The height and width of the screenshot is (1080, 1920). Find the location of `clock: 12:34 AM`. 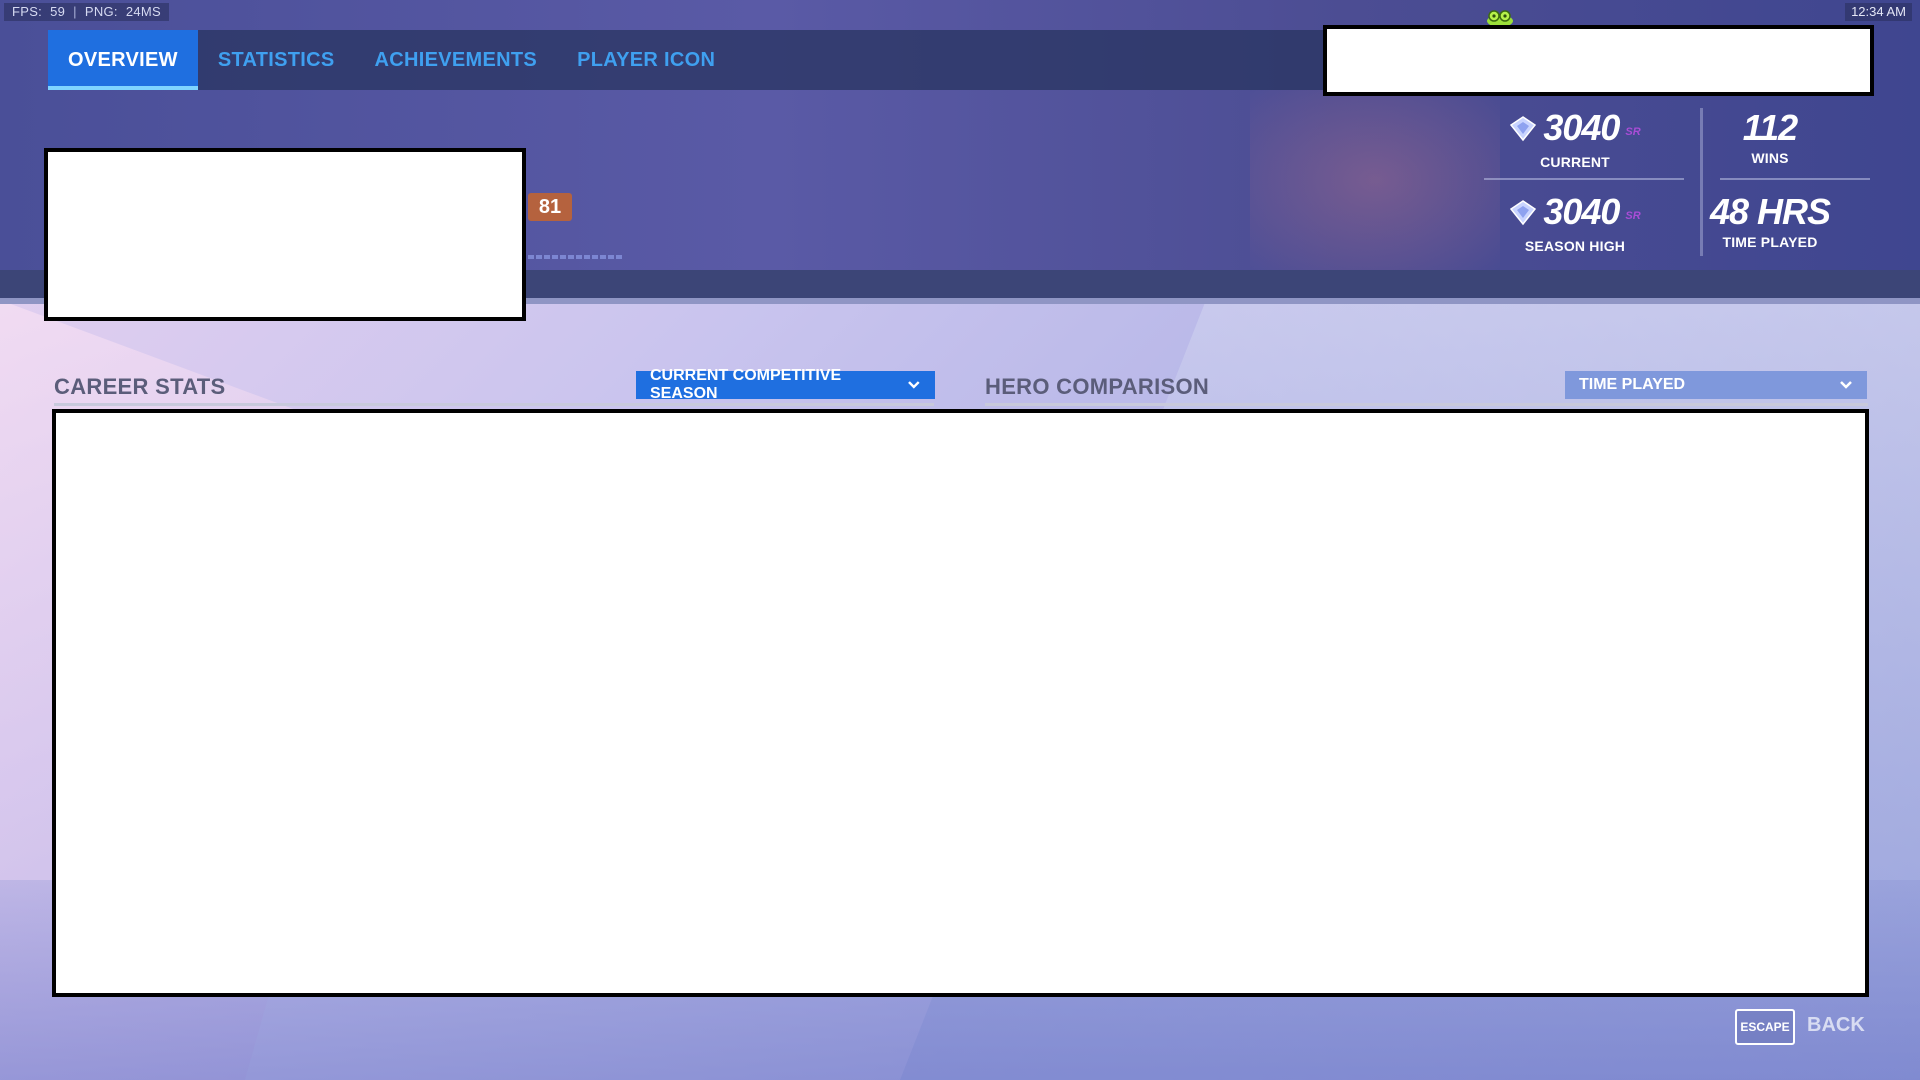

clock: 12:34 AM is located at coordinates (1878, 12).